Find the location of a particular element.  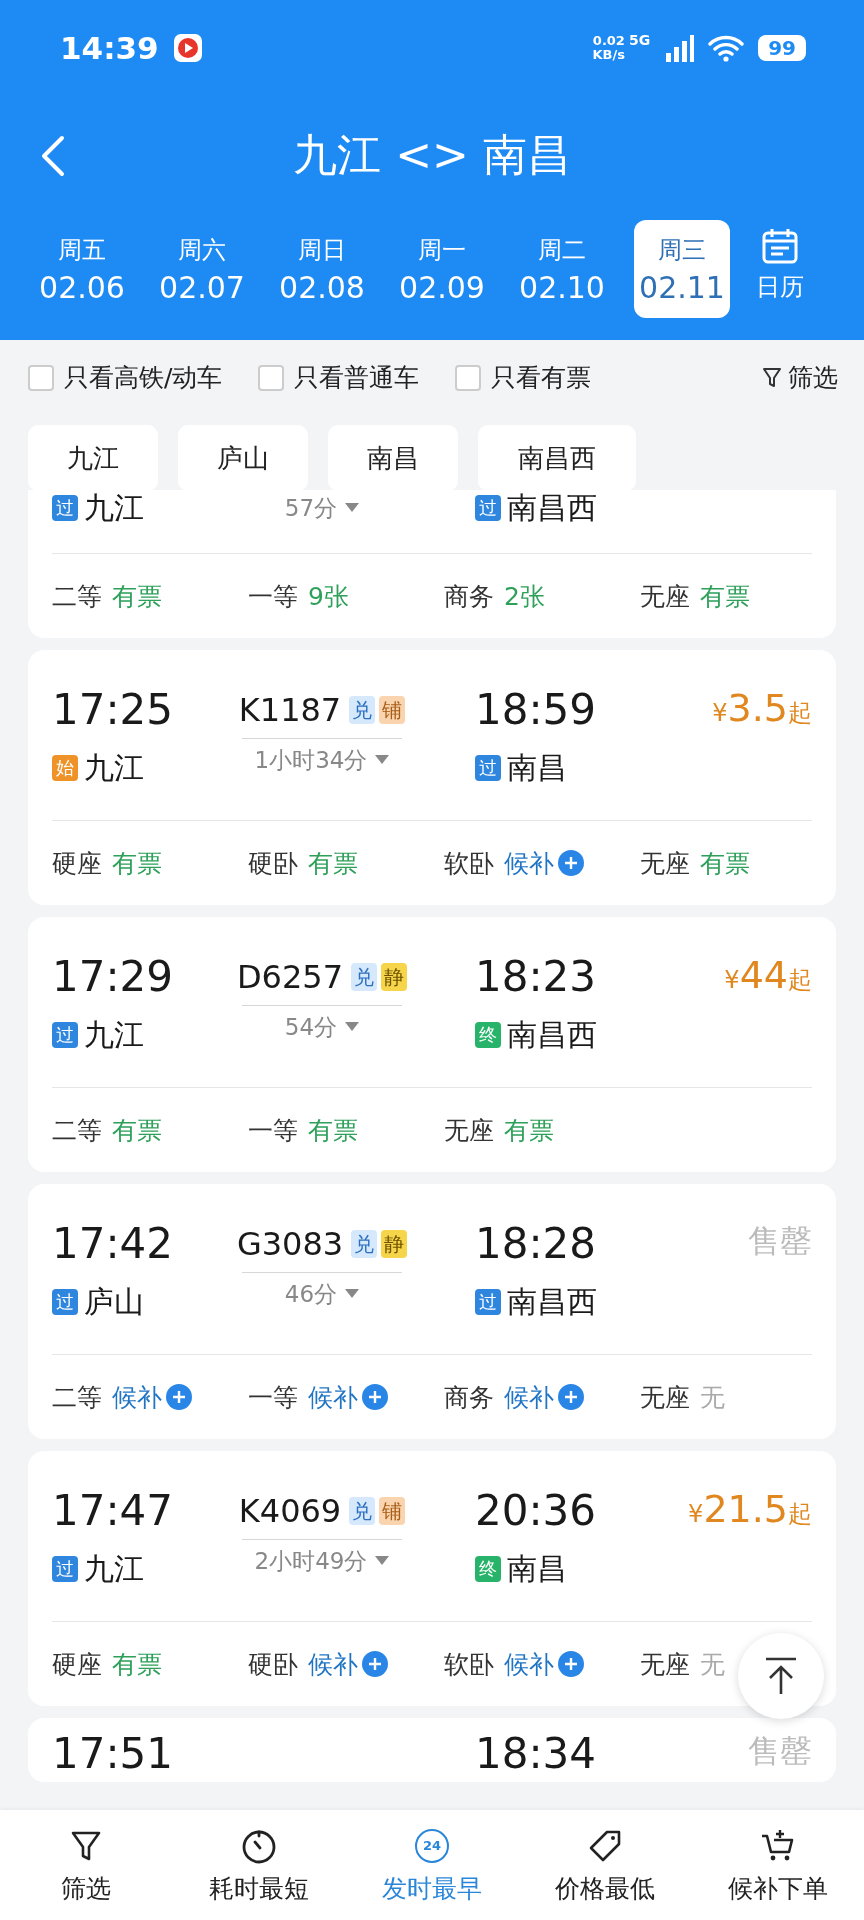

train-number: K4069 is located at coordinates (290, 1511).